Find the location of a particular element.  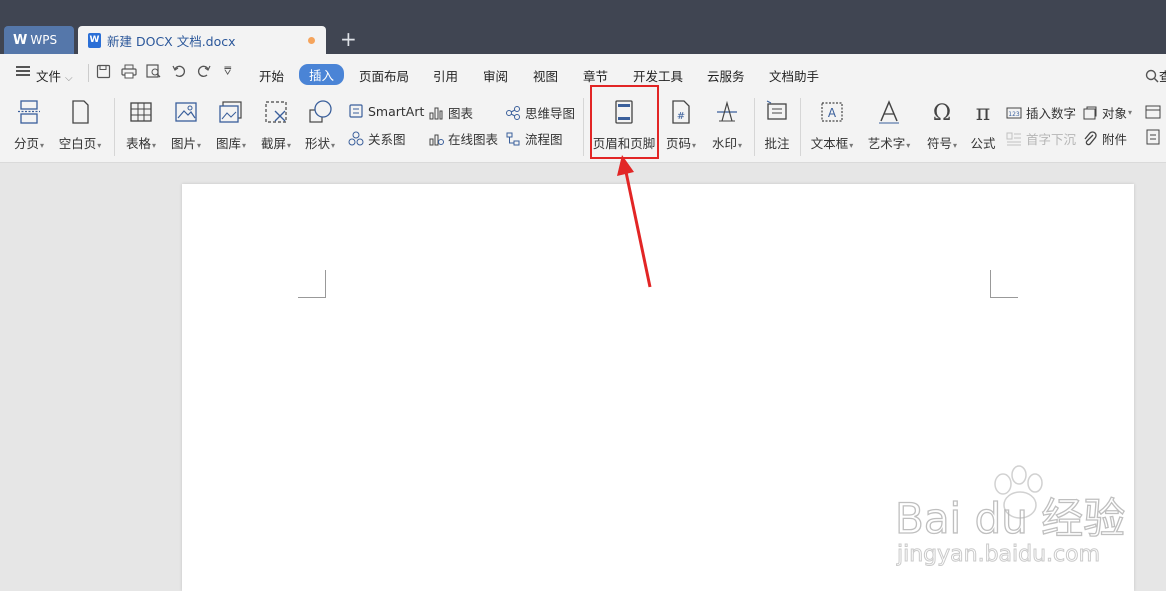

baidu-jingyan-watermark: Bai du 经验 jingyan.baidu.com is located at coordinates (1010, 516).